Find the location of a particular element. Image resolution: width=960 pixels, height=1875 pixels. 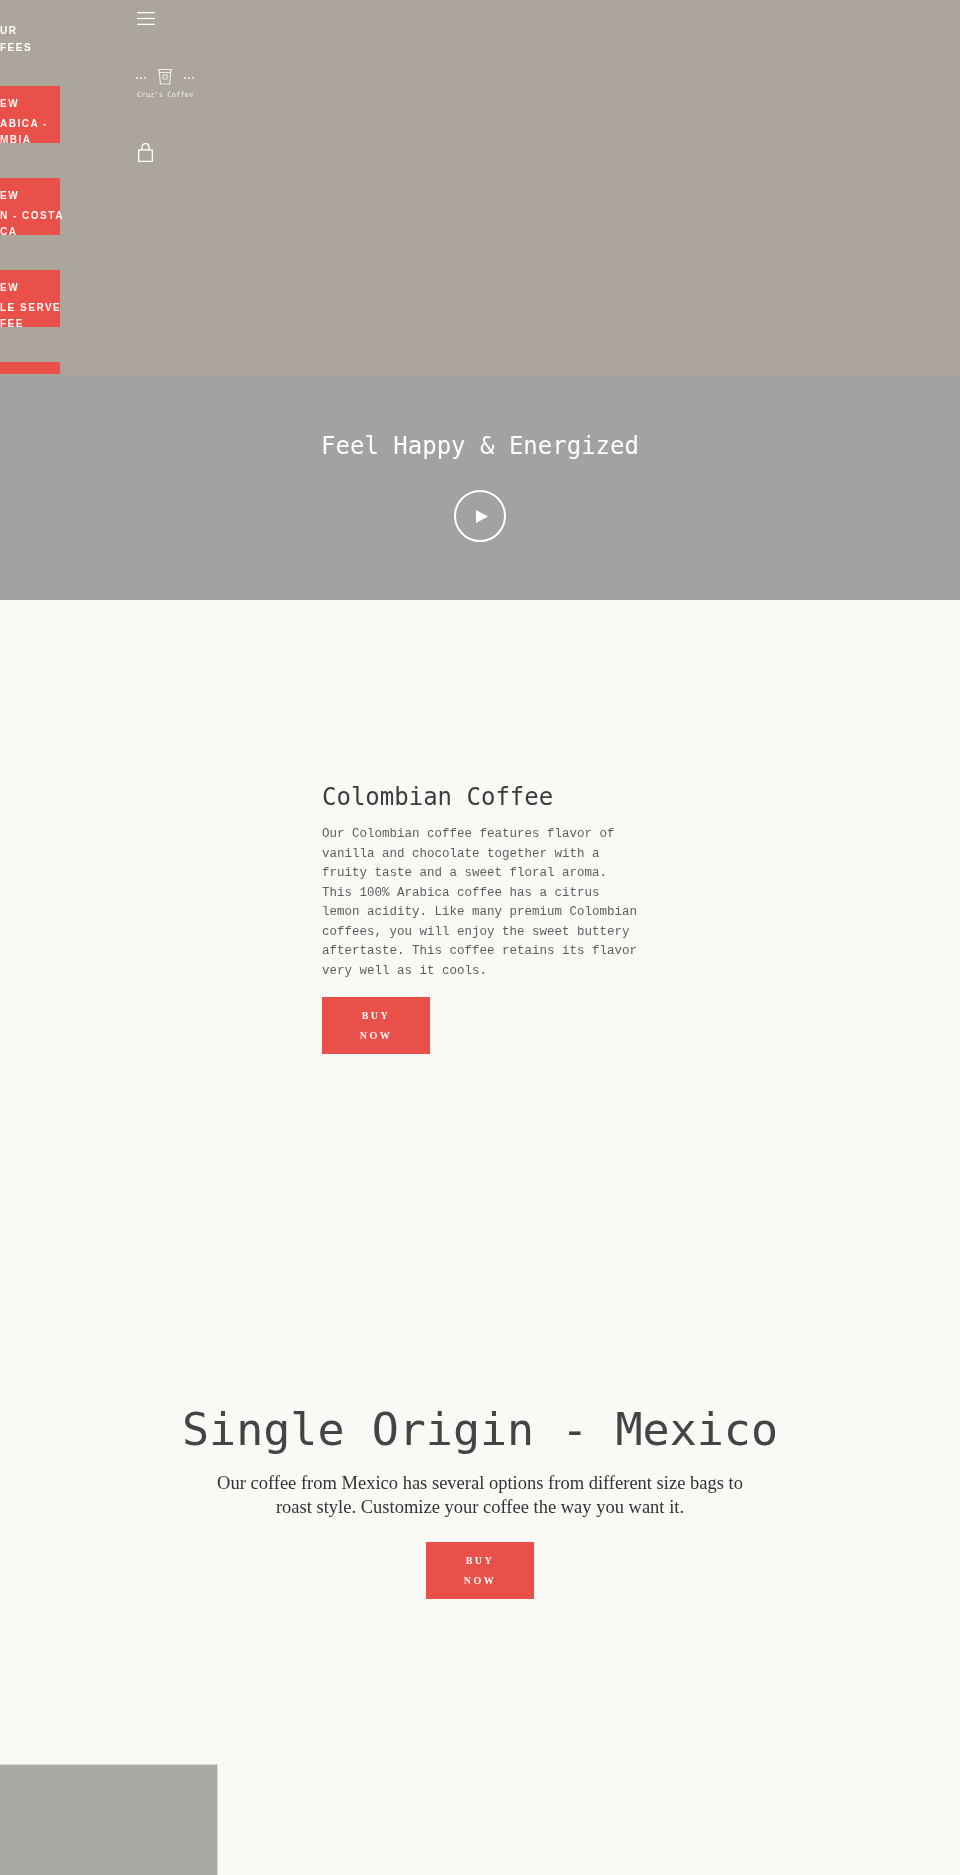

play-icon is located at coordinates (481, 516).